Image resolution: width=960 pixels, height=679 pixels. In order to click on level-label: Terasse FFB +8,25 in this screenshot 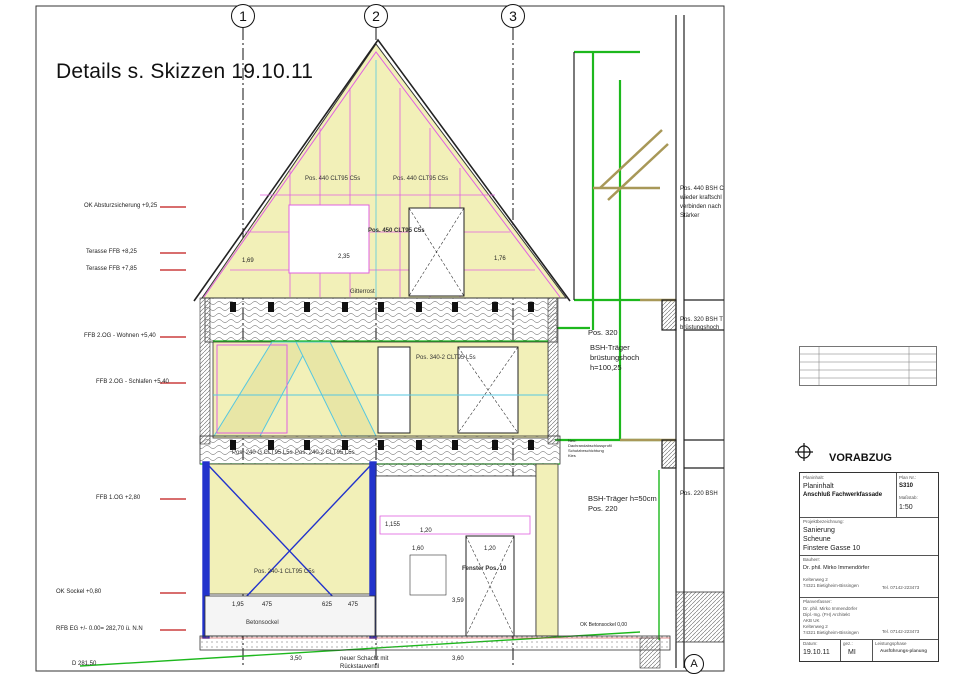, I will do `click(111, 252)`.